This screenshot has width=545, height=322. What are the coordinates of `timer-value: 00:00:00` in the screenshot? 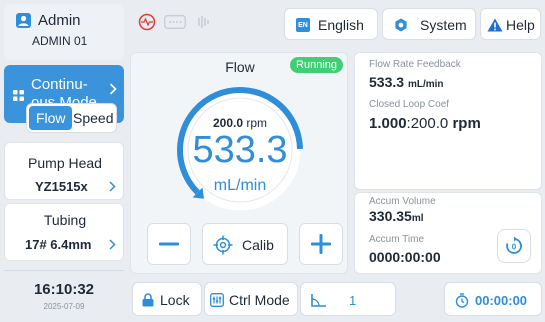 It's located at (501, 300).